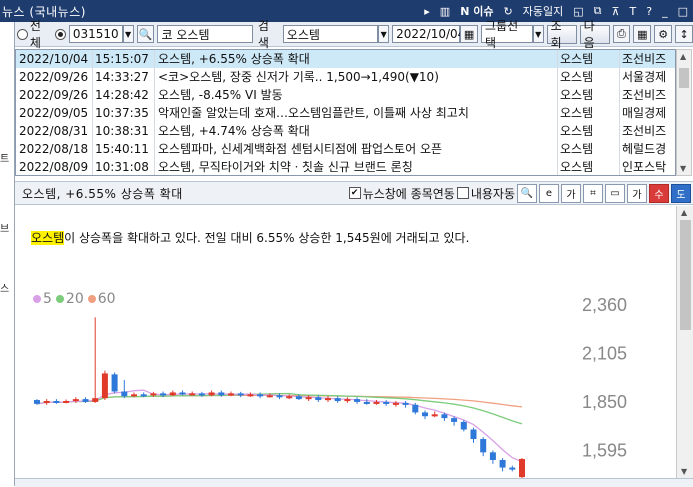  What do you see at coordinates (684, 112) in the screenshot?
I see `news-scrollbar: ▲ ▼` at bounding box center [684, 112].